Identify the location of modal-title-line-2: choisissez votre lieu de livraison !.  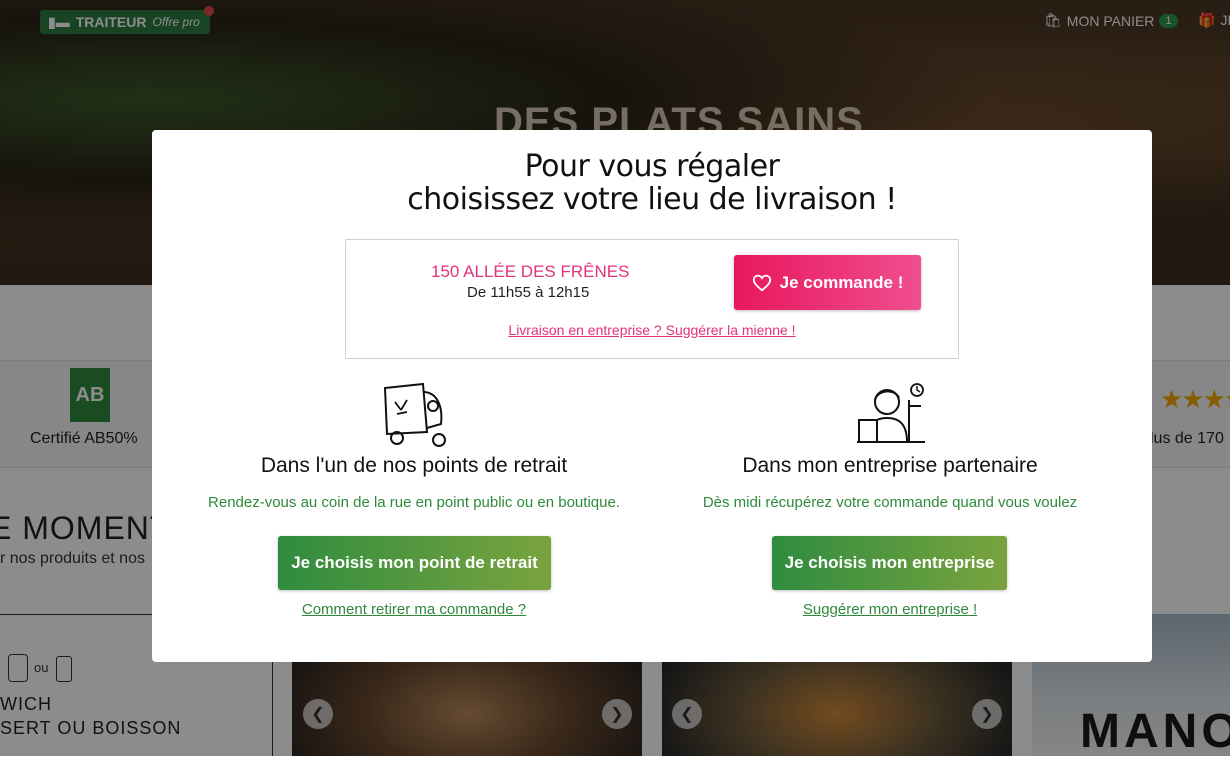
(652, 199).